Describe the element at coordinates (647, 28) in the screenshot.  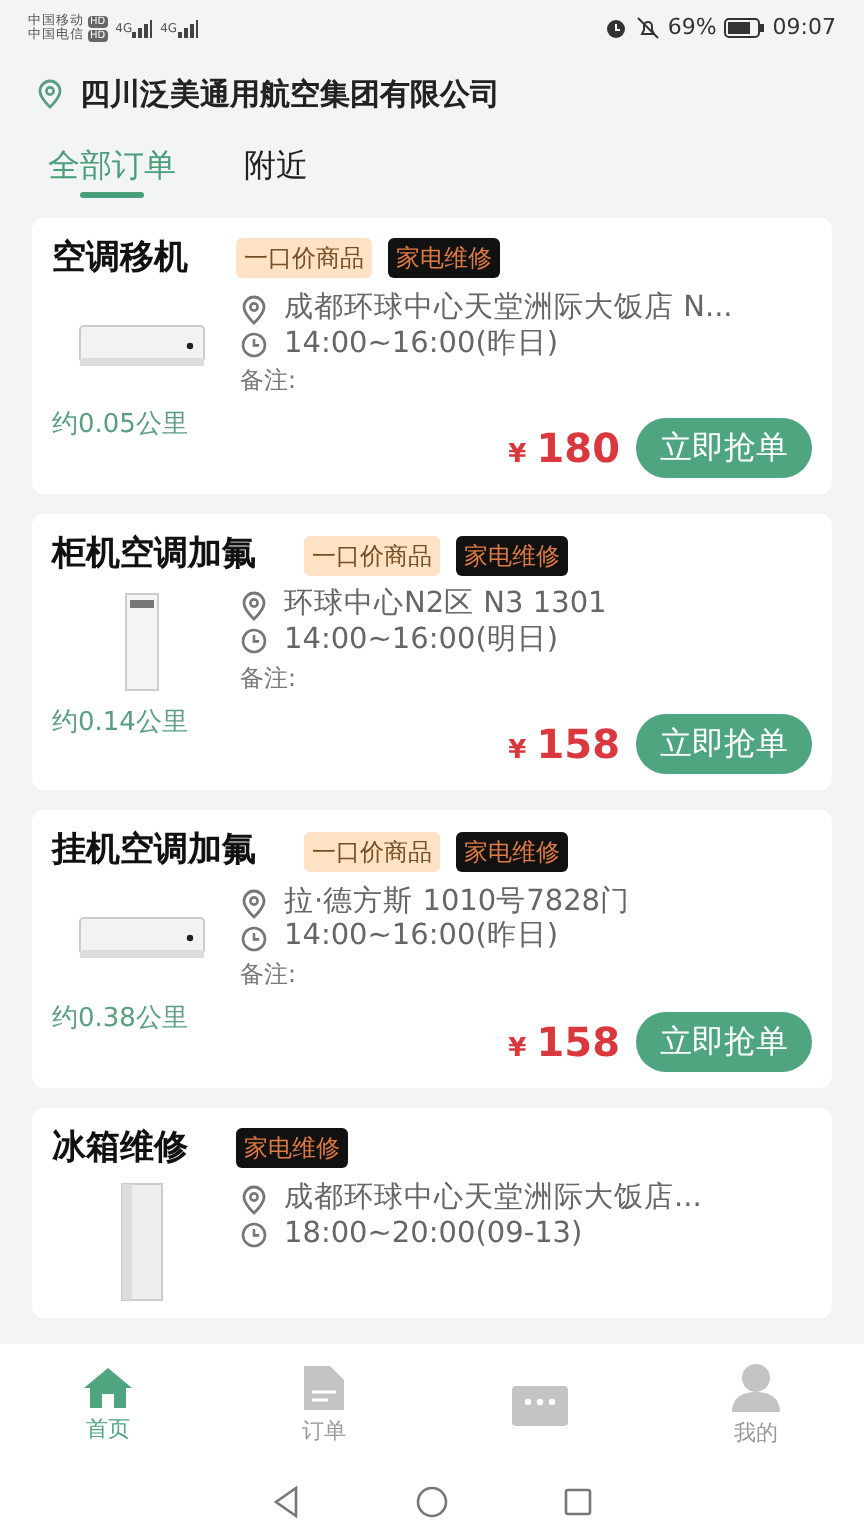
I see `mute-icon` at that location.